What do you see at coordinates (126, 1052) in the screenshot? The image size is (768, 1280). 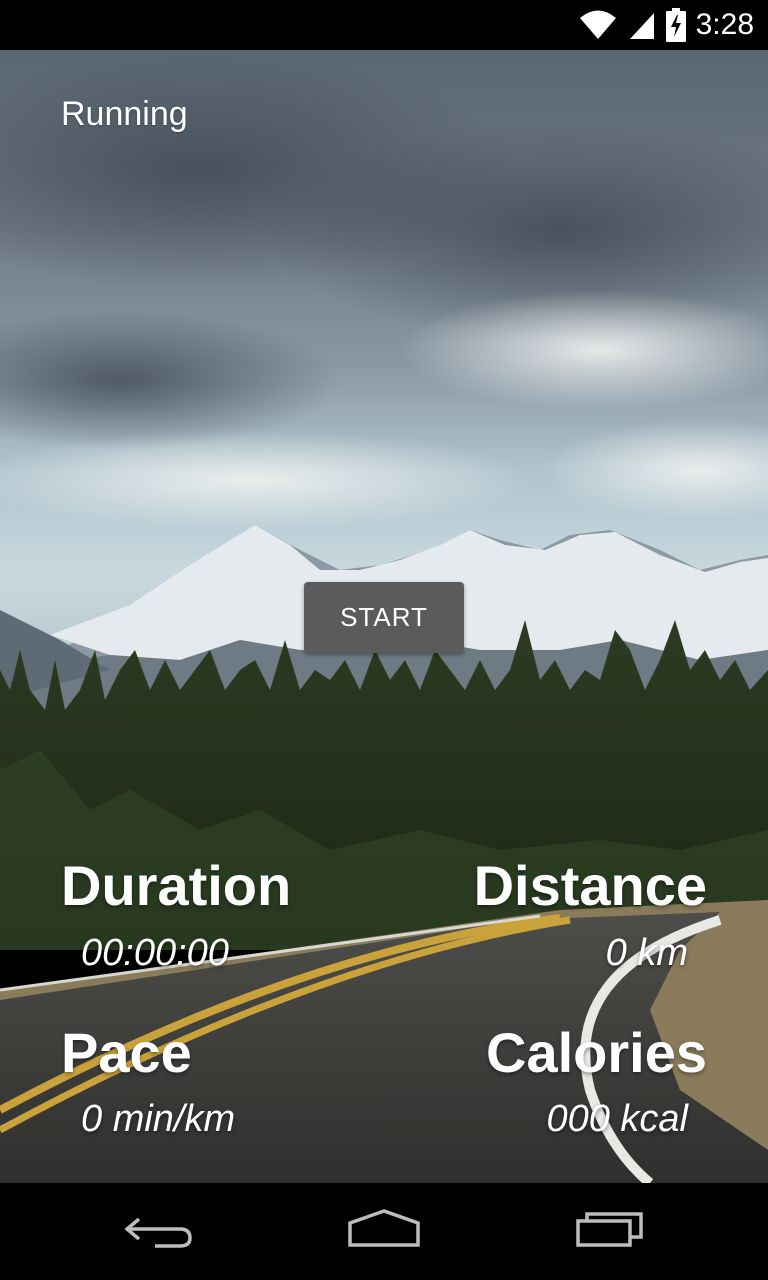 I see `pace-label: Pace` at bounding box center [126, 1052].